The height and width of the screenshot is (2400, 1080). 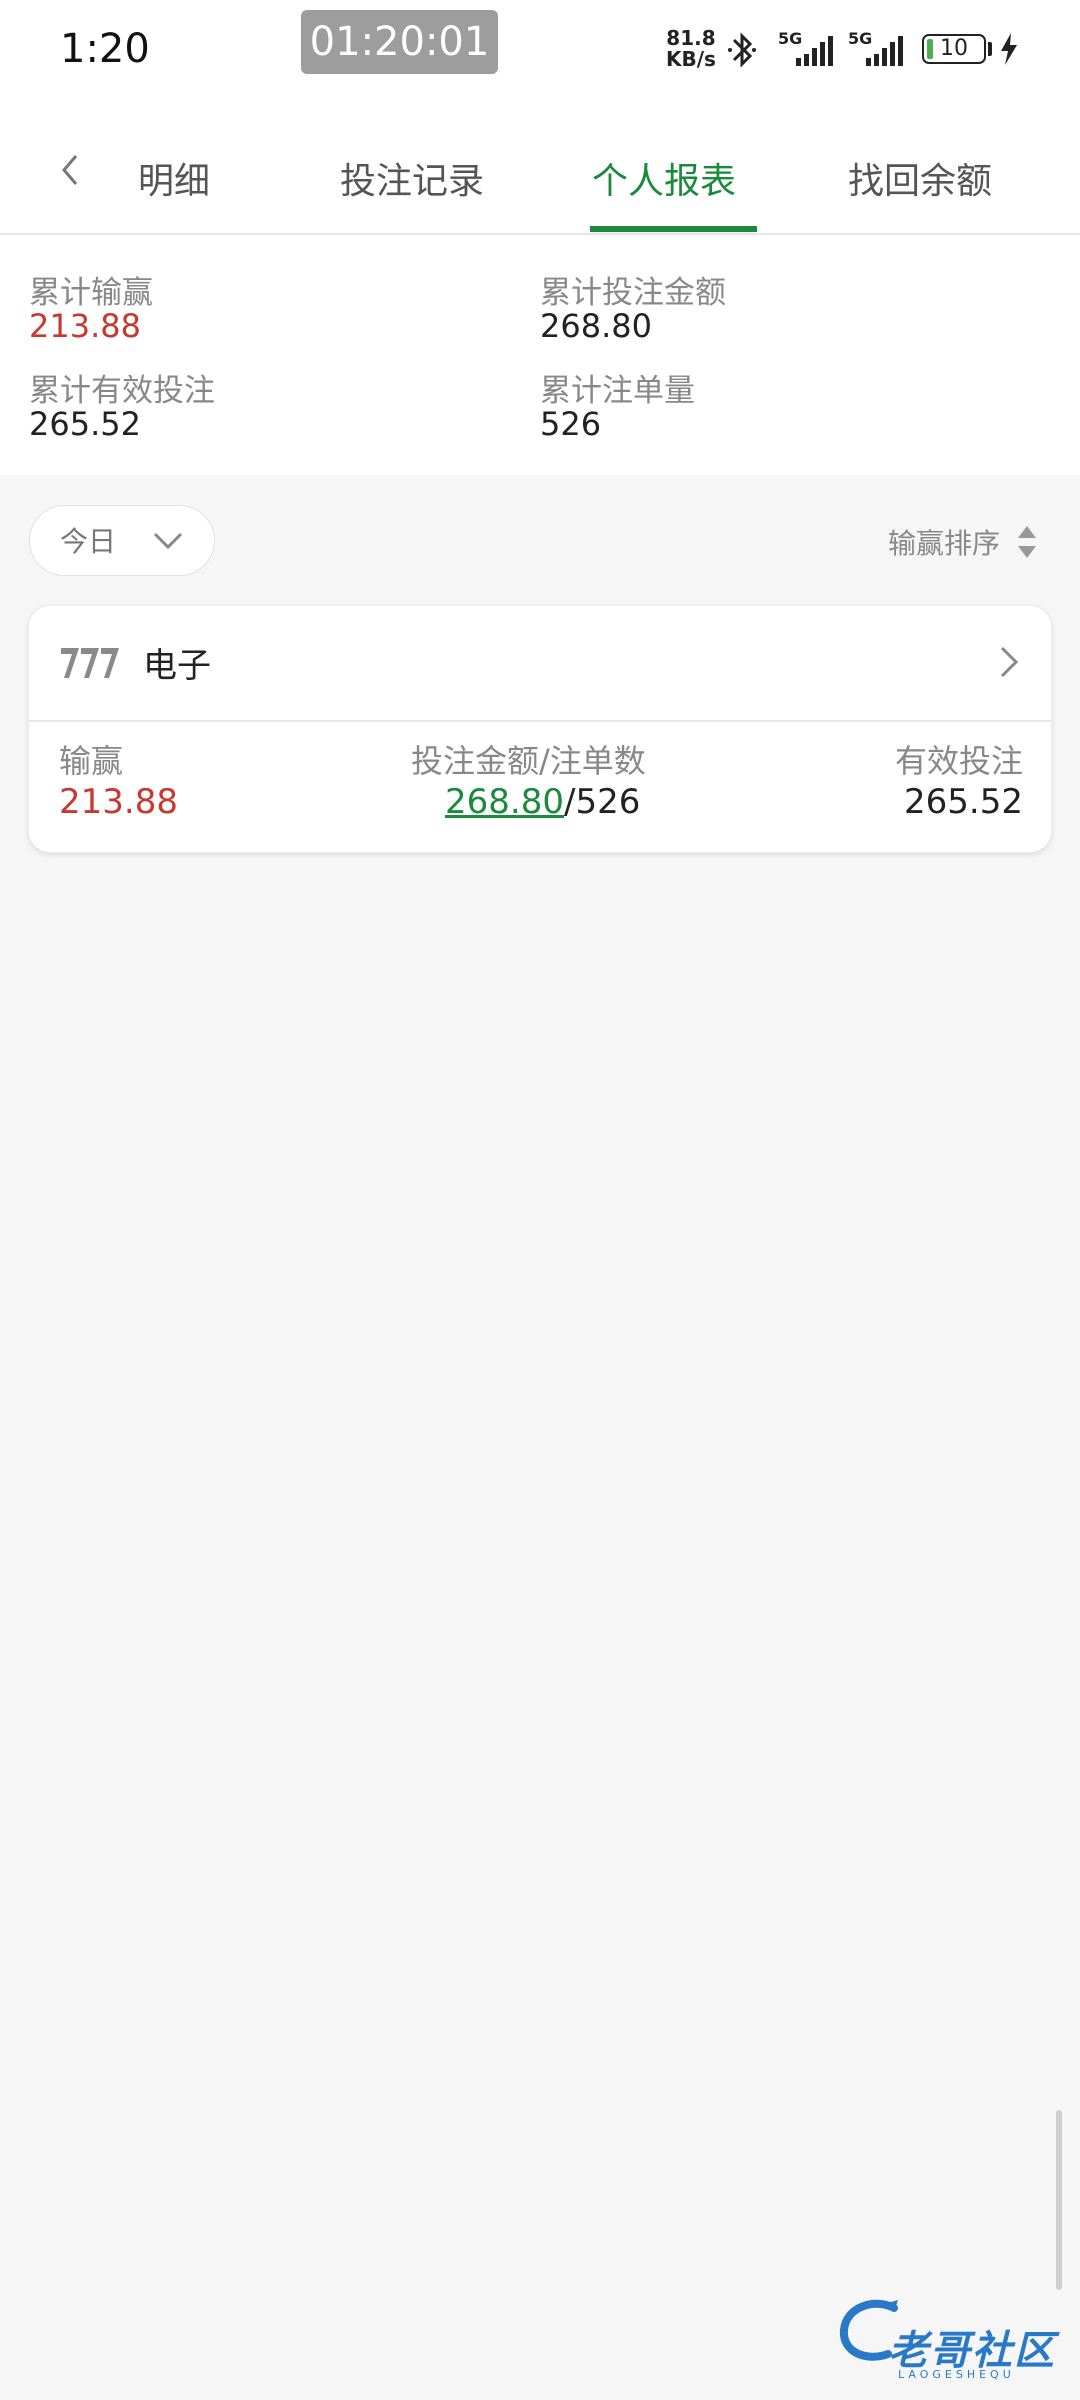 I want to click on screen-recording-timer: 01:20:01, so click(x=399, y=42).